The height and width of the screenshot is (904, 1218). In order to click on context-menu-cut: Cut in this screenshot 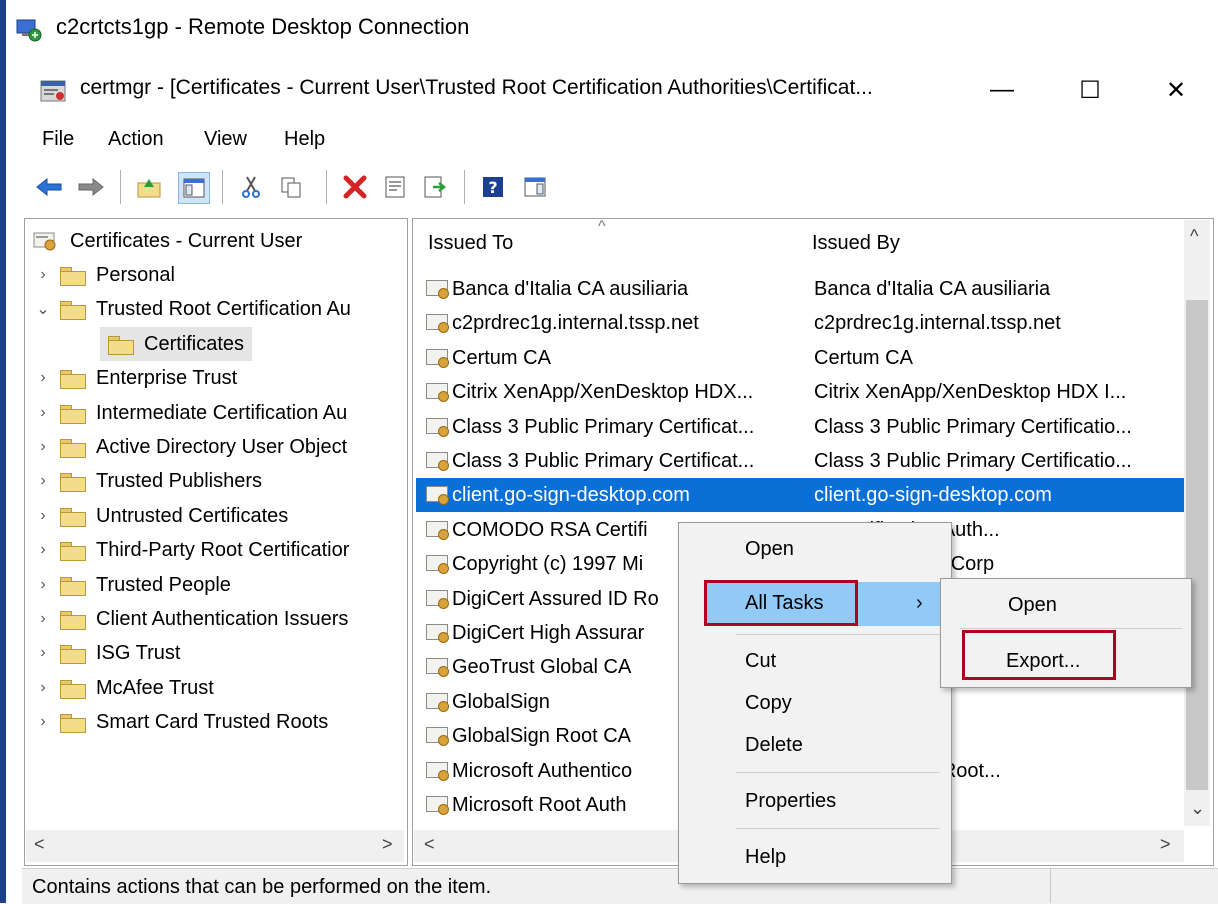, I will do `click(760, 661)`.